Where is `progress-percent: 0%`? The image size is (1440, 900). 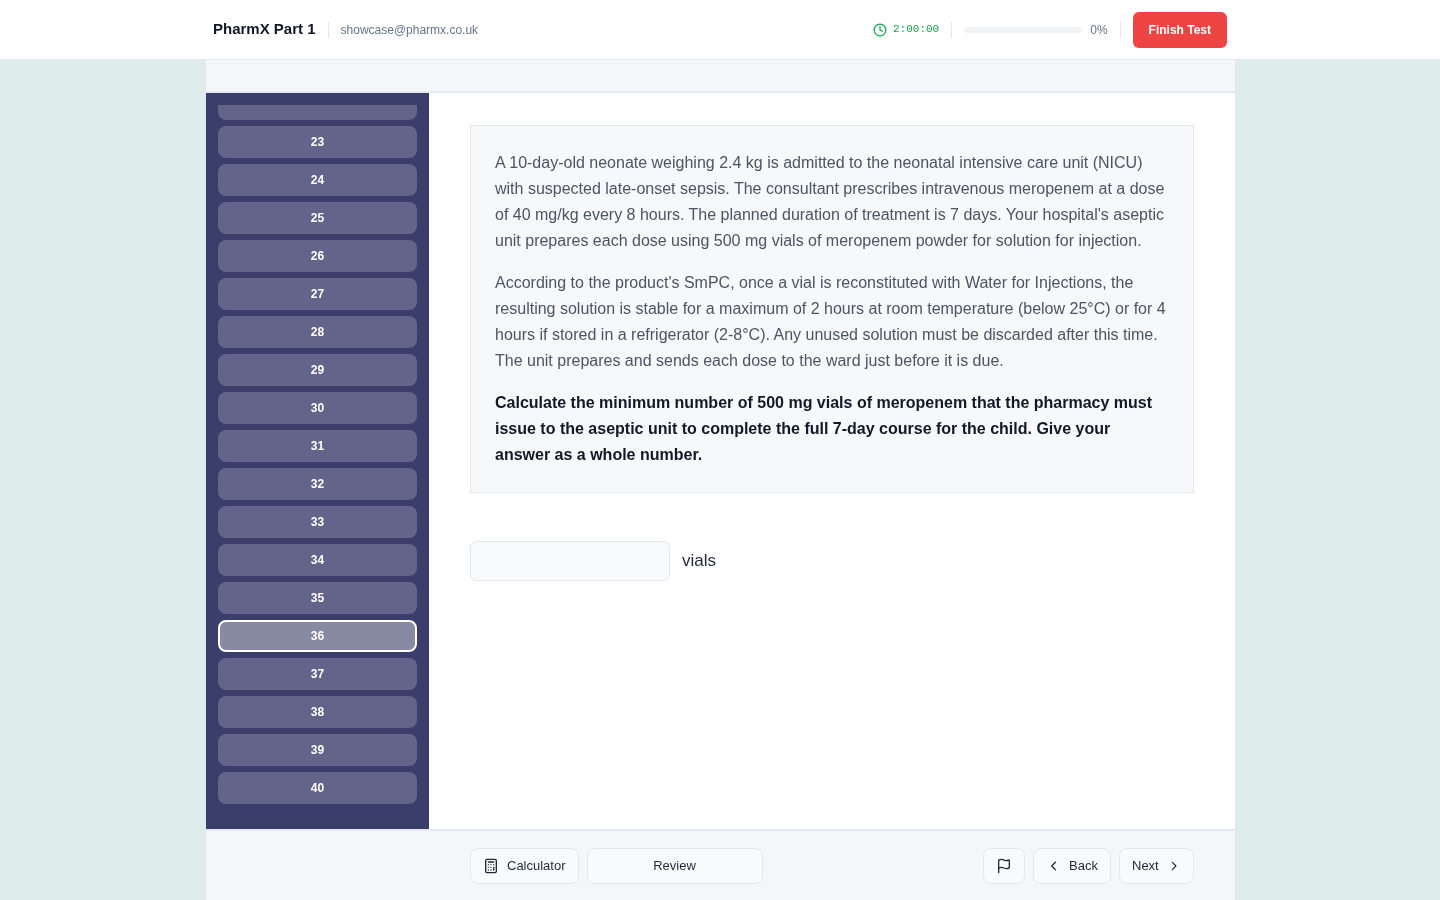
progress-percent: 0% is located at coordinates (1099, 30).